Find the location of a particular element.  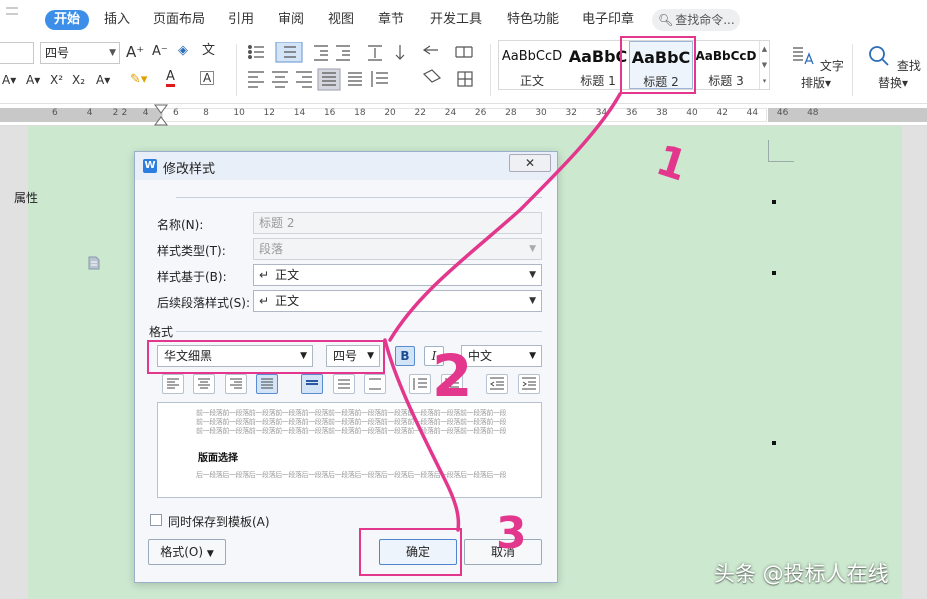

font-color-icon: A is located at coordinates (170, 78).